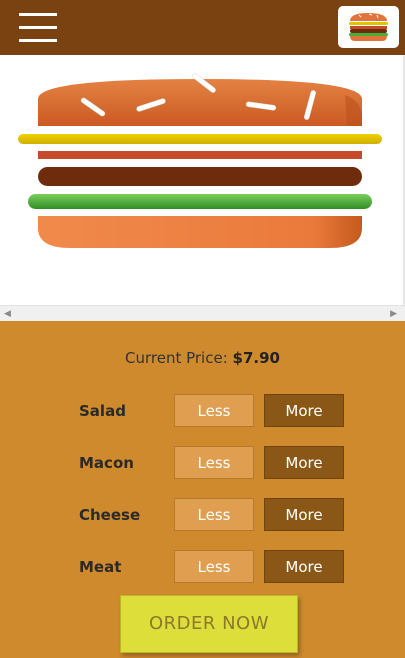 This screenshot has height=658, width=405. Describe the element at coordinates (200, 139) in the screenshot. I see `cheese-layer` at that location.